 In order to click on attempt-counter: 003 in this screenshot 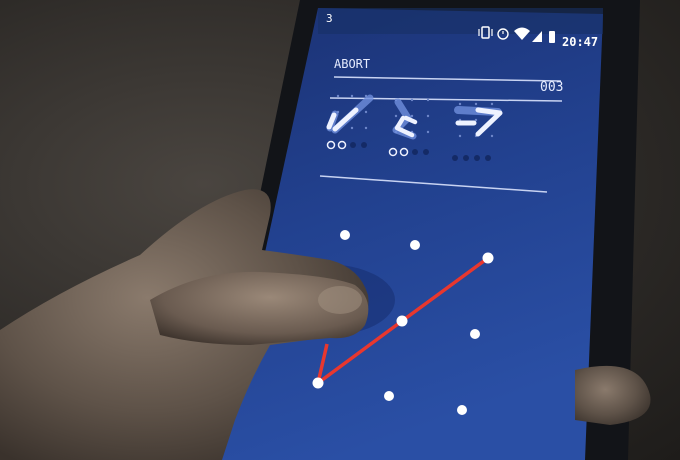, I will do `click(551, 87)`.